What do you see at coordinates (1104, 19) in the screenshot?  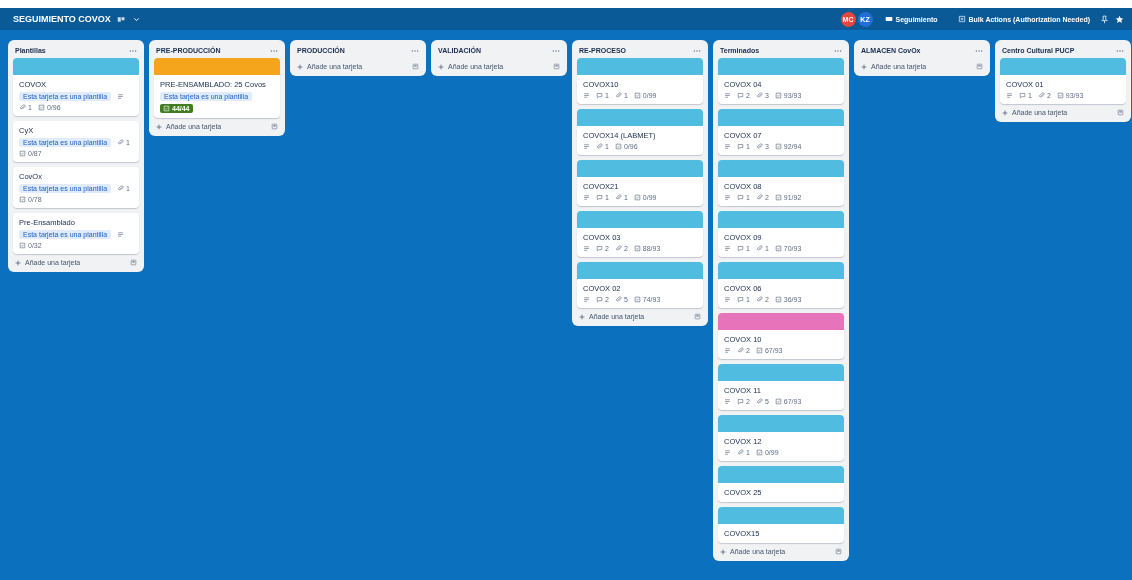 I see `pin-icon` at bounding box center [1104, 19].